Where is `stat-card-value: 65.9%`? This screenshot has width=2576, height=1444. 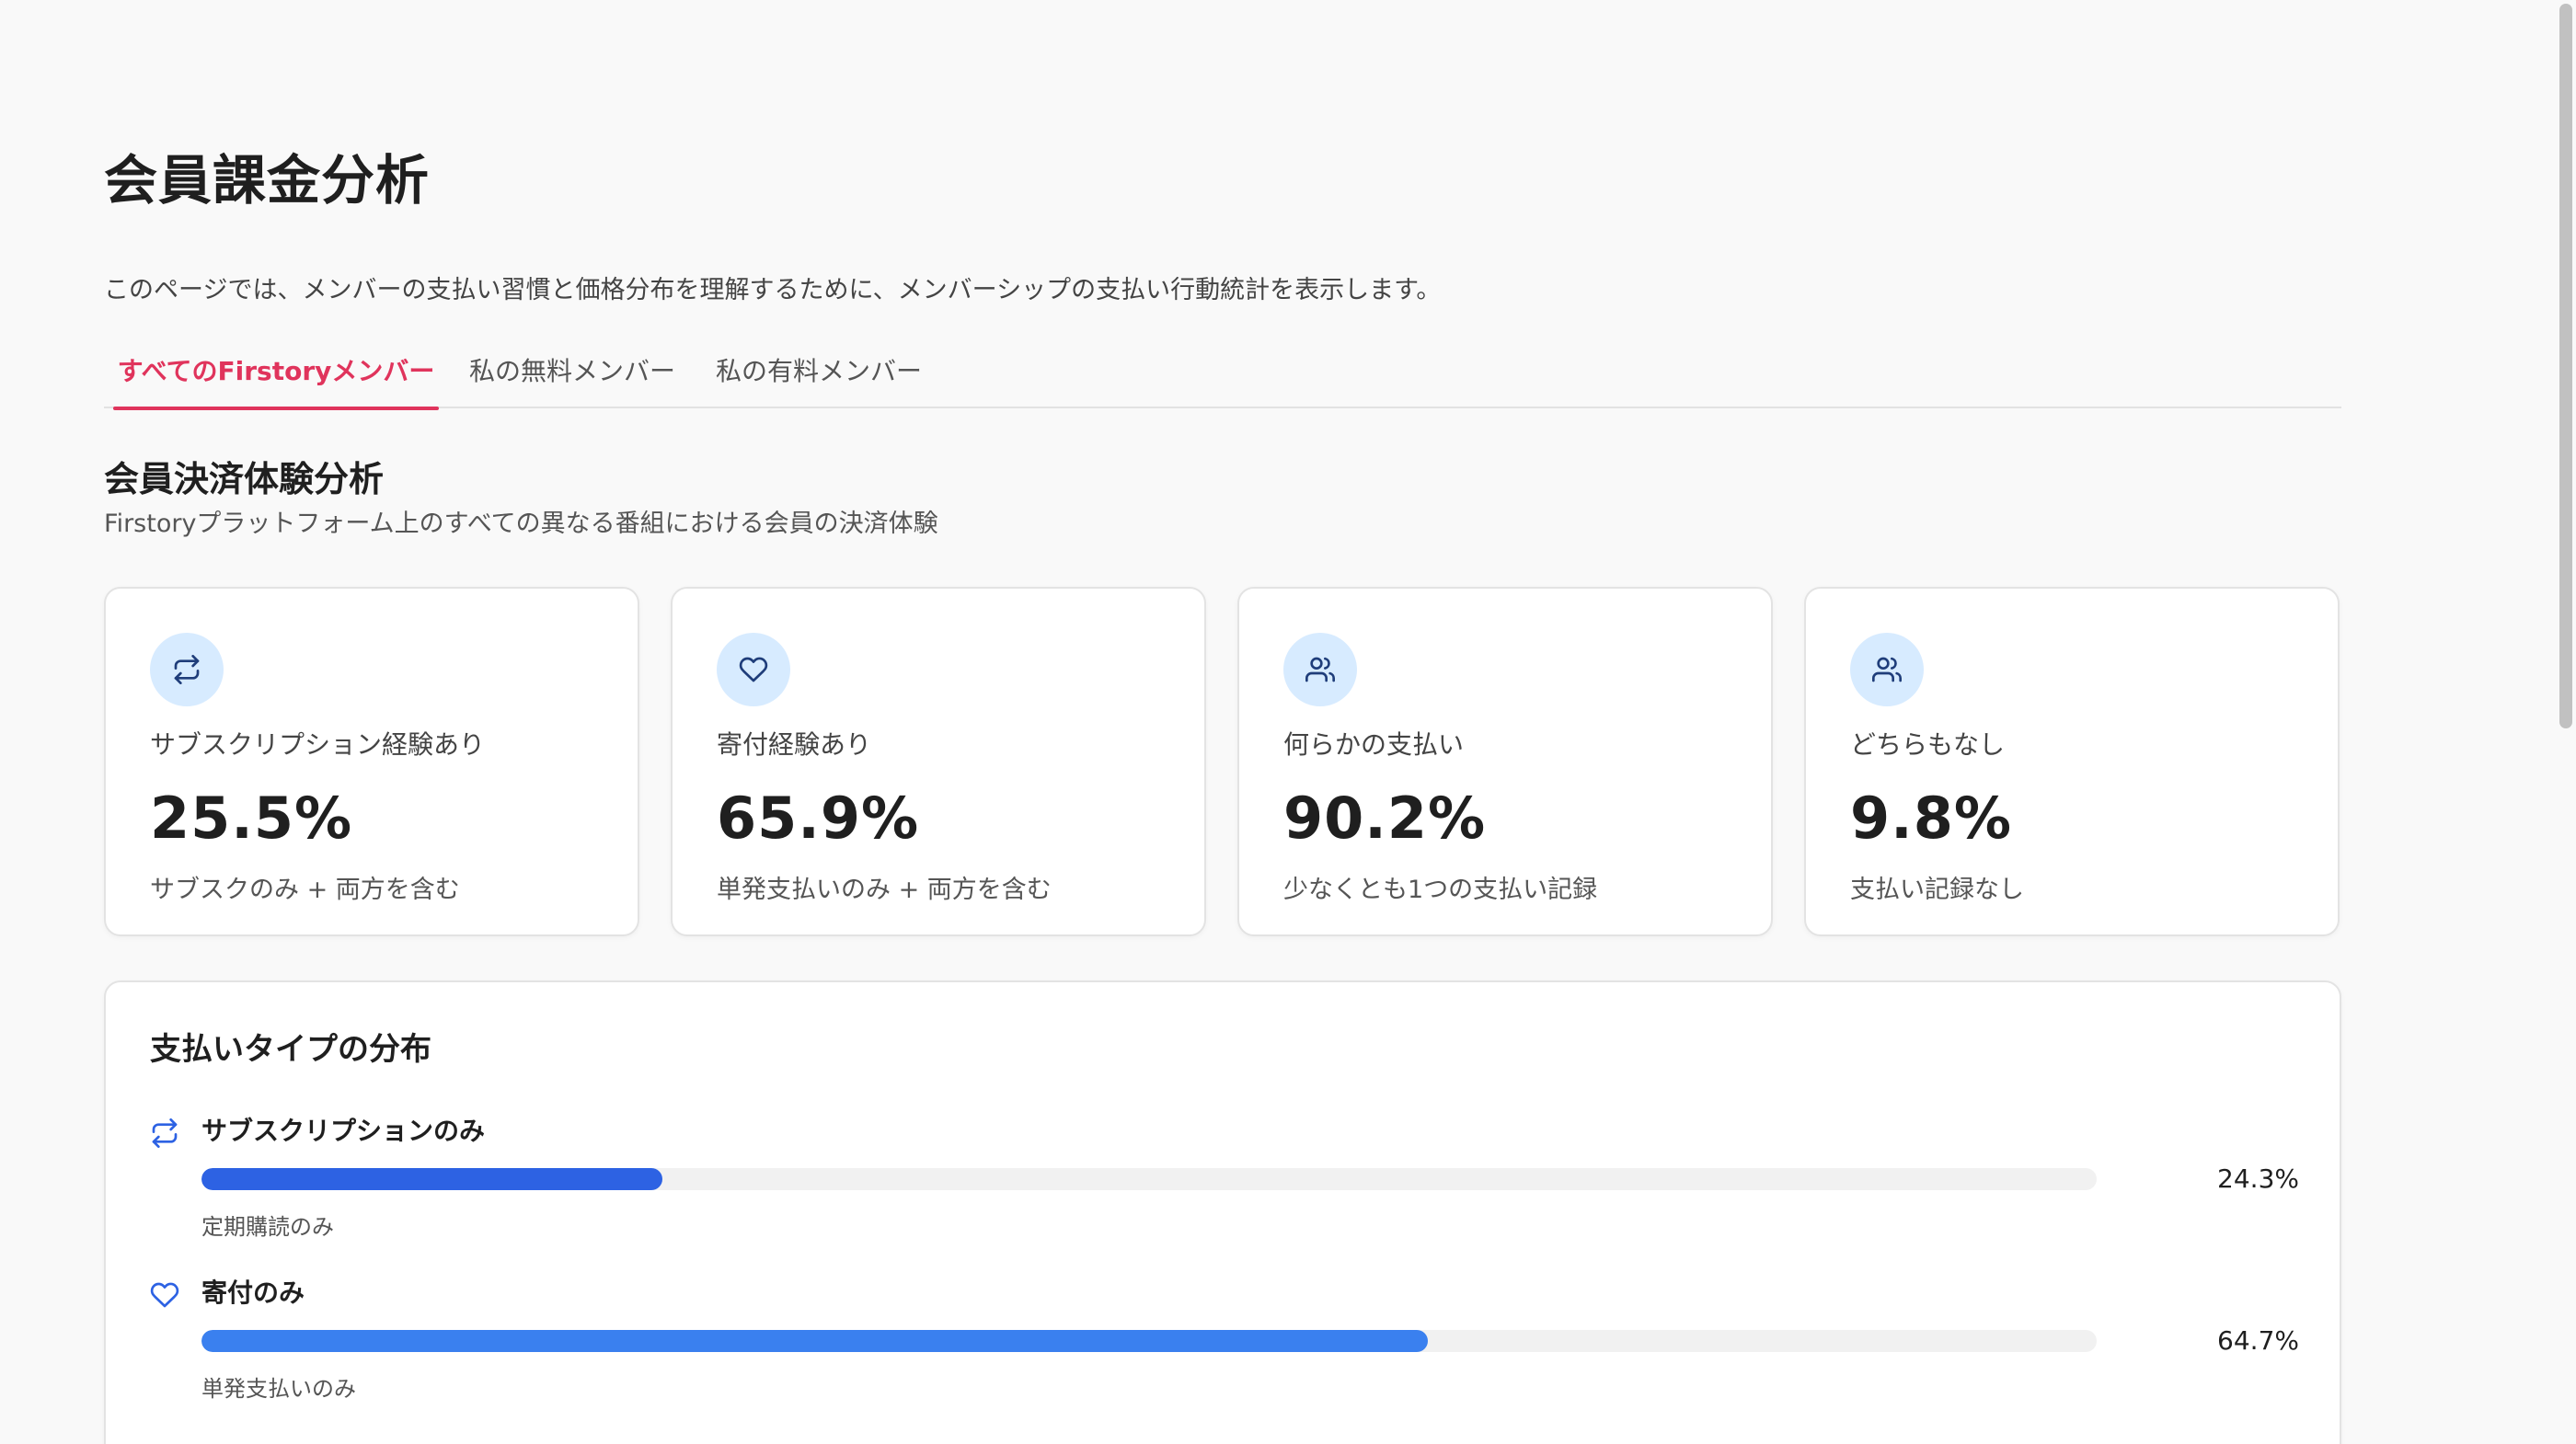
stat-card-value: 65.9% is located at coordinates (818, 818).